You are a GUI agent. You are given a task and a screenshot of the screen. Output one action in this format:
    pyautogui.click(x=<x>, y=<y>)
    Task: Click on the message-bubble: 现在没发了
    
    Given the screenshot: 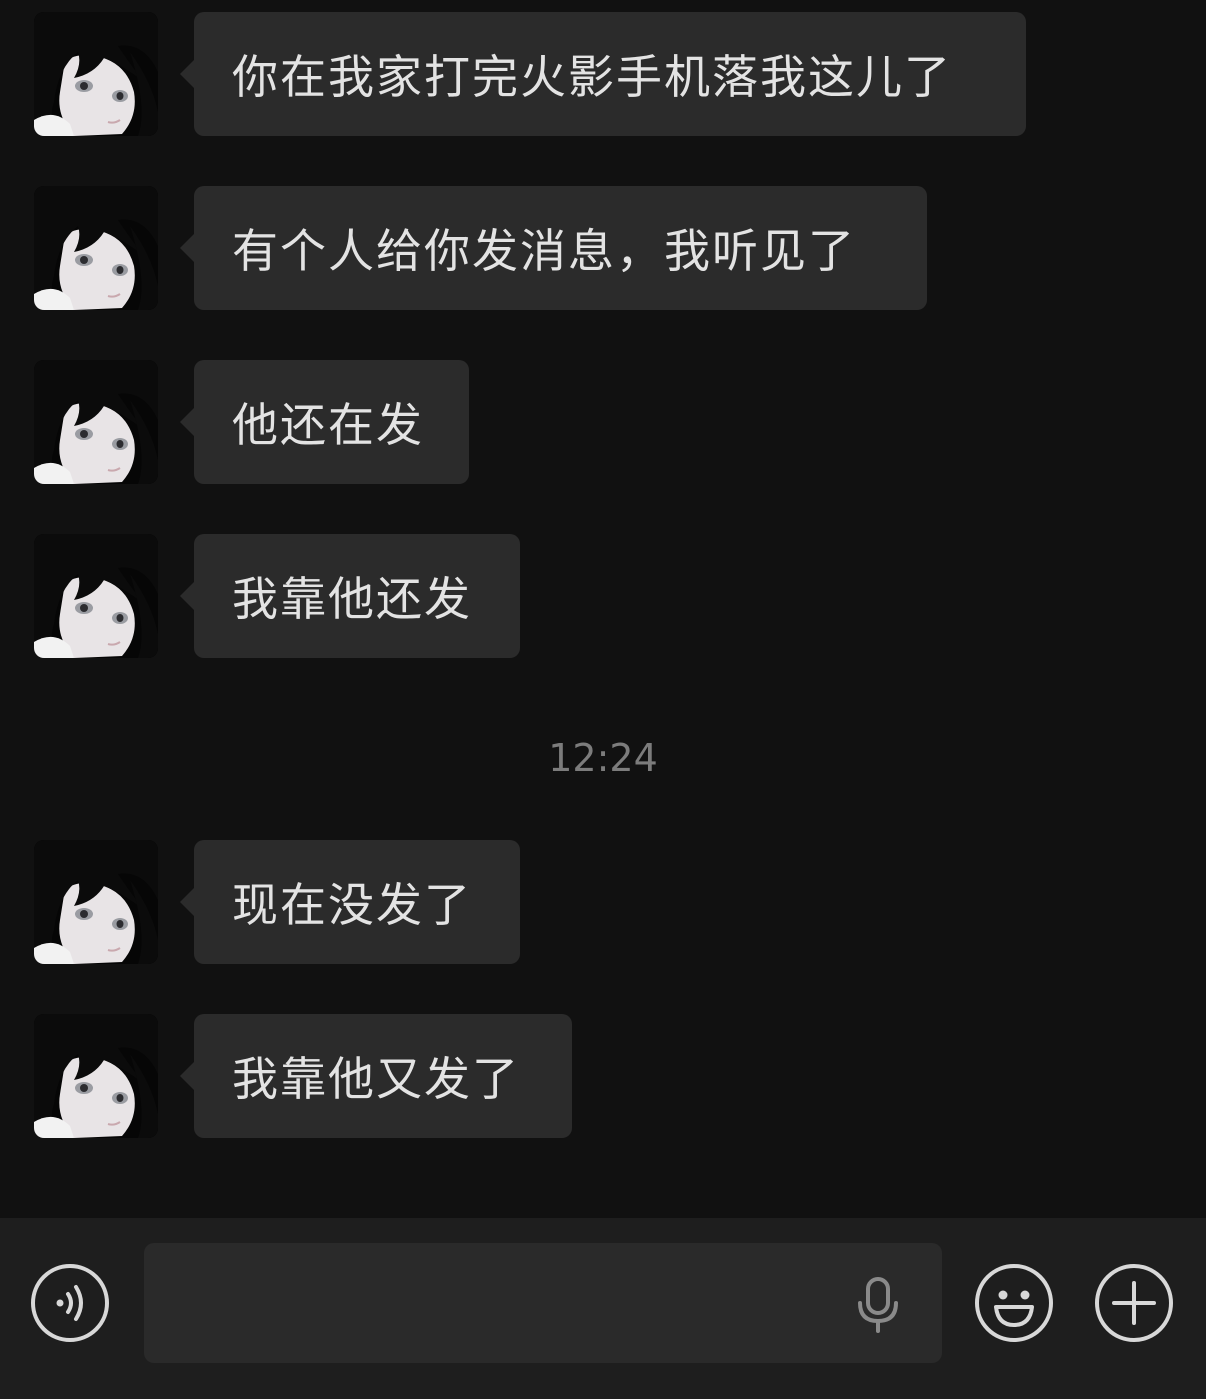 What is the action you would take?
    pyautogui.click(x=350, y=902)
    